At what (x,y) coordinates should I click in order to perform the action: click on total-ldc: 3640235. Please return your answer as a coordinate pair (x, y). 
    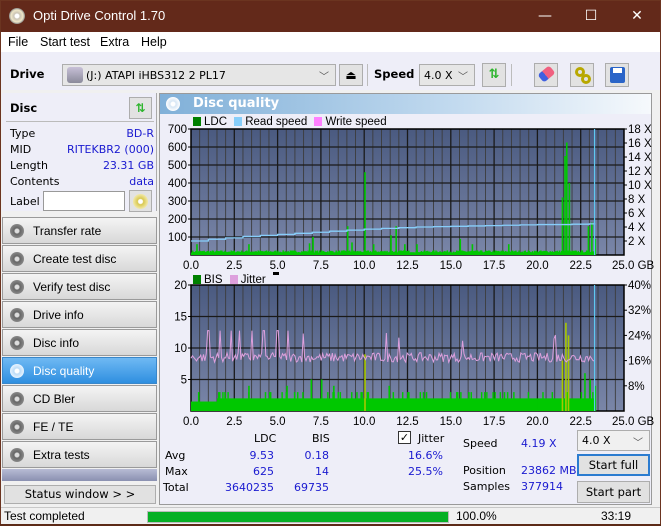
    Looking at the image, I should click on (249, 487).